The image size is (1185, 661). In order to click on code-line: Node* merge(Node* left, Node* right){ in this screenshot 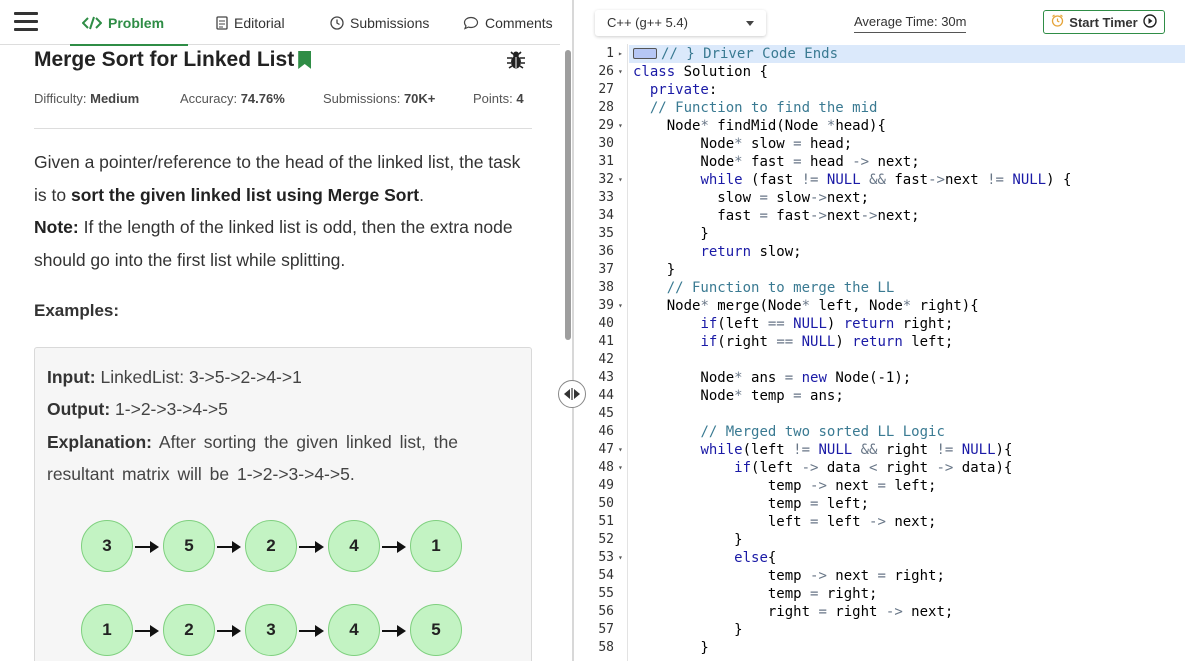, I will do `click(806, 306)`.